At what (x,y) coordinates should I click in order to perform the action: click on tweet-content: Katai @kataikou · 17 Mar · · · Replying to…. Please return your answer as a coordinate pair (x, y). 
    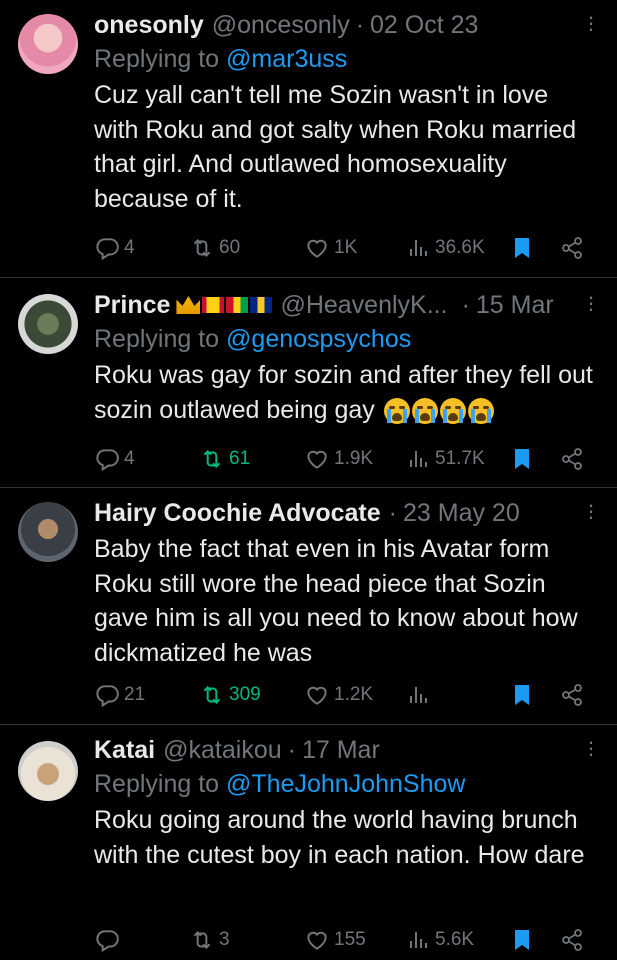
    Looking at the image, I should click on (345, 801).